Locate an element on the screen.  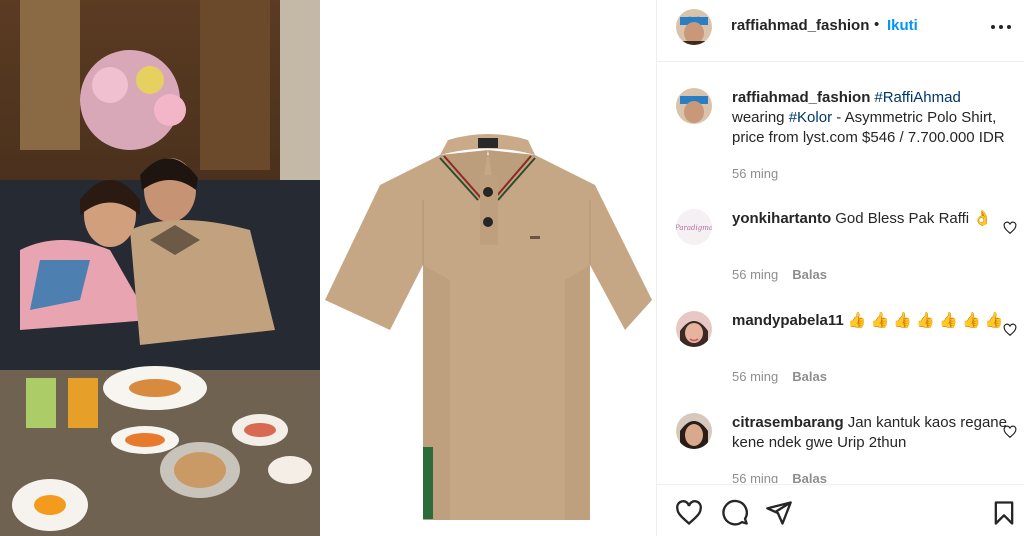
svg-text: Paradigma is located at coordinates (694, 228).